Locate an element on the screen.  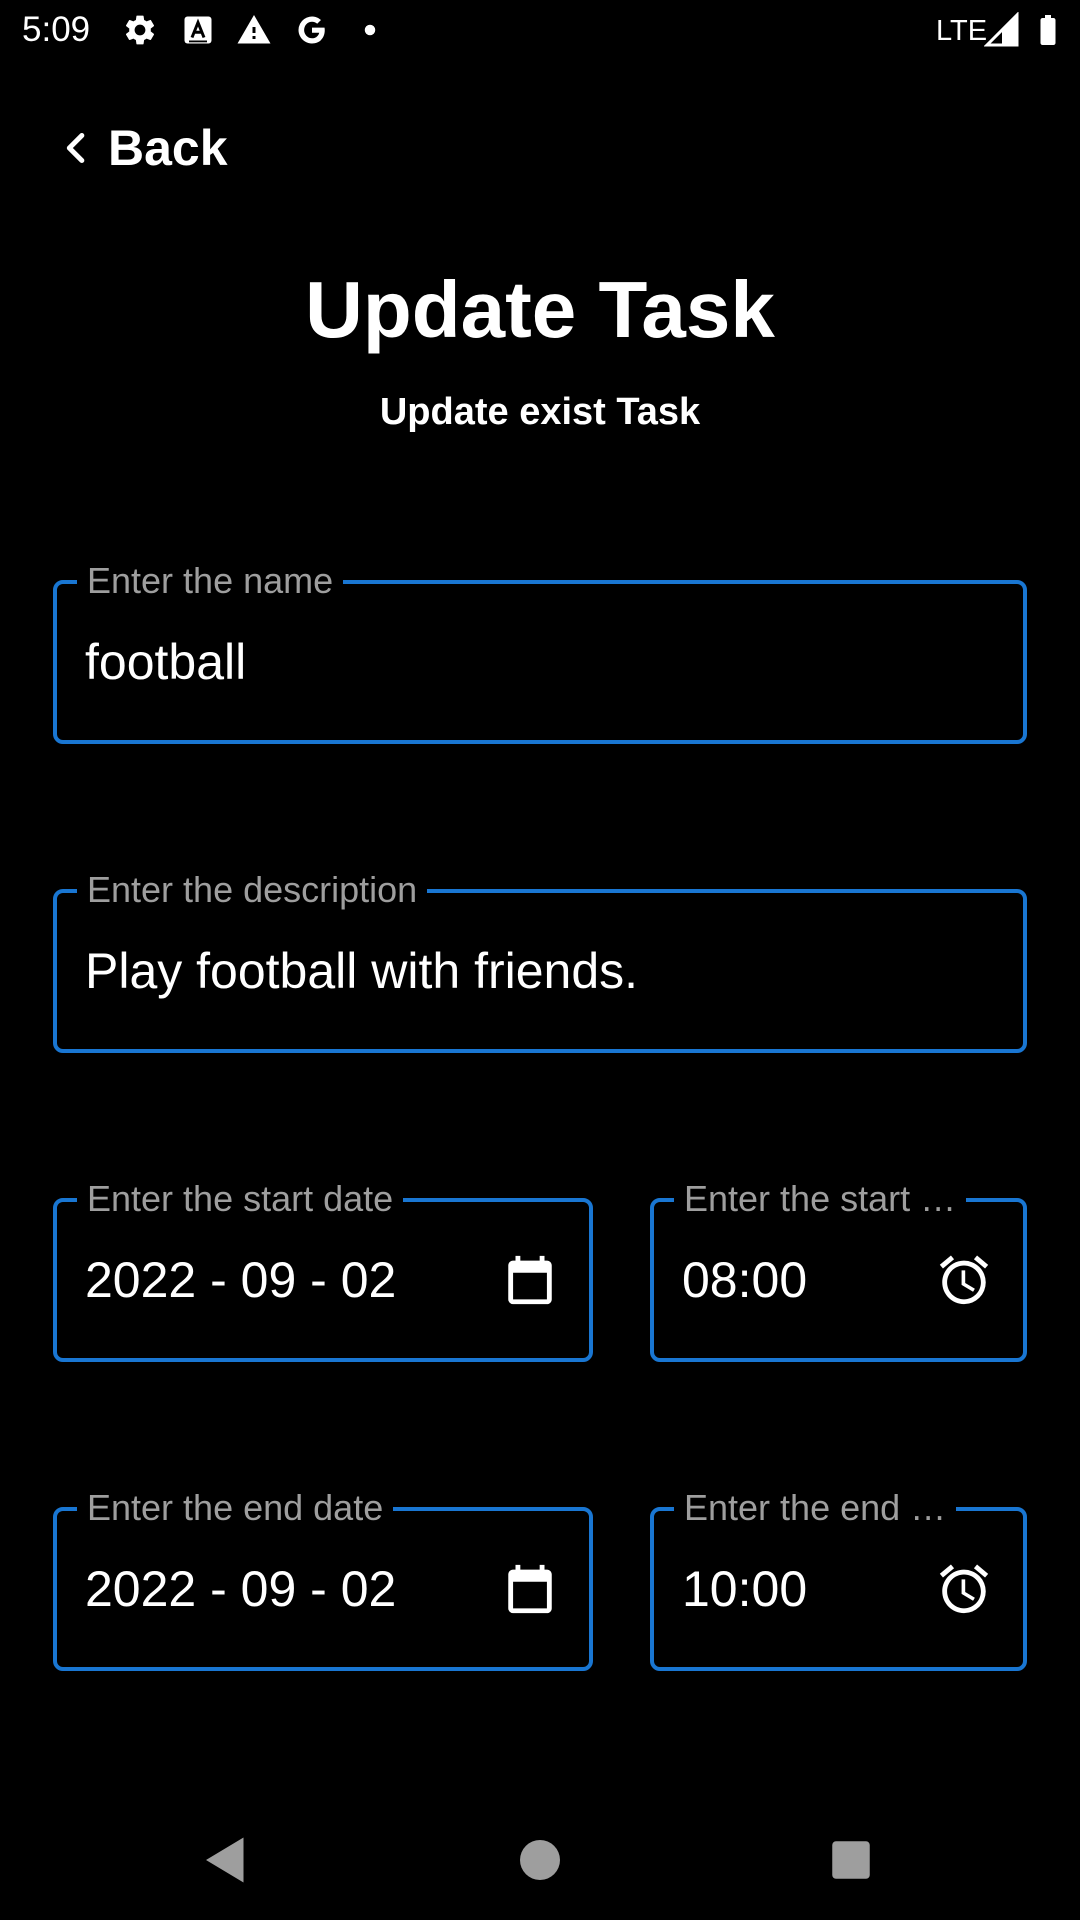
back-button: Back is located at coordinates (142, 148).